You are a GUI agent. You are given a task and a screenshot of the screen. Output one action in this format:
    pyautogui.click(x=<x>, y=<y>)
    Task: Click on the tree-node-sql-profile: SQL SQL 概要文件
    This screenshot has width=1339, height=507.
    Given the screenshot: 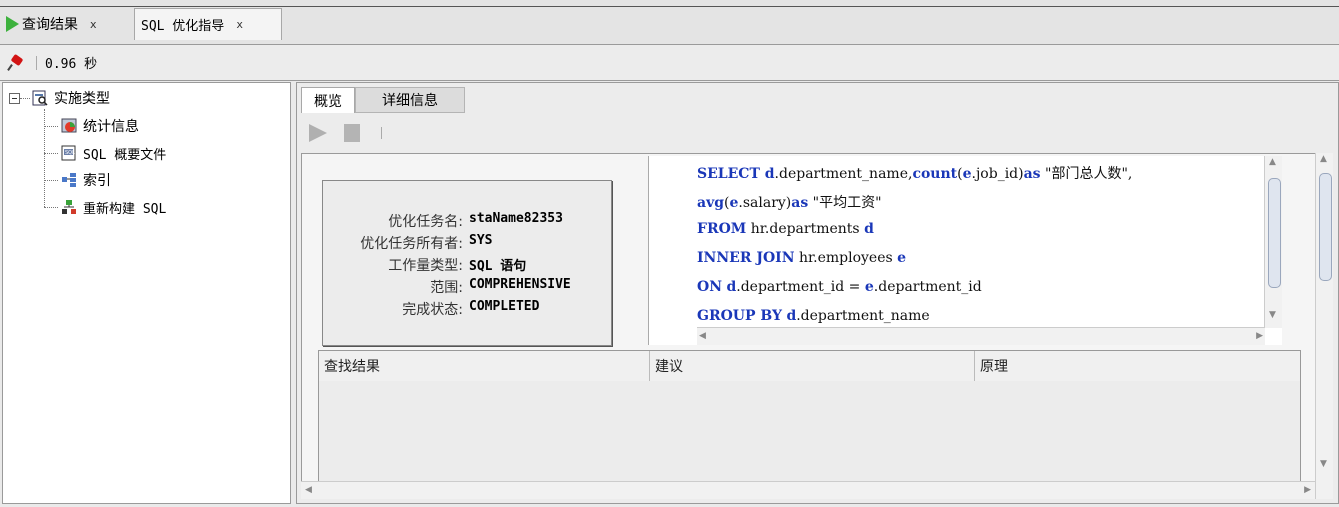 What is the action you would take?
    pyautogui.click(x=113, y=153)
    